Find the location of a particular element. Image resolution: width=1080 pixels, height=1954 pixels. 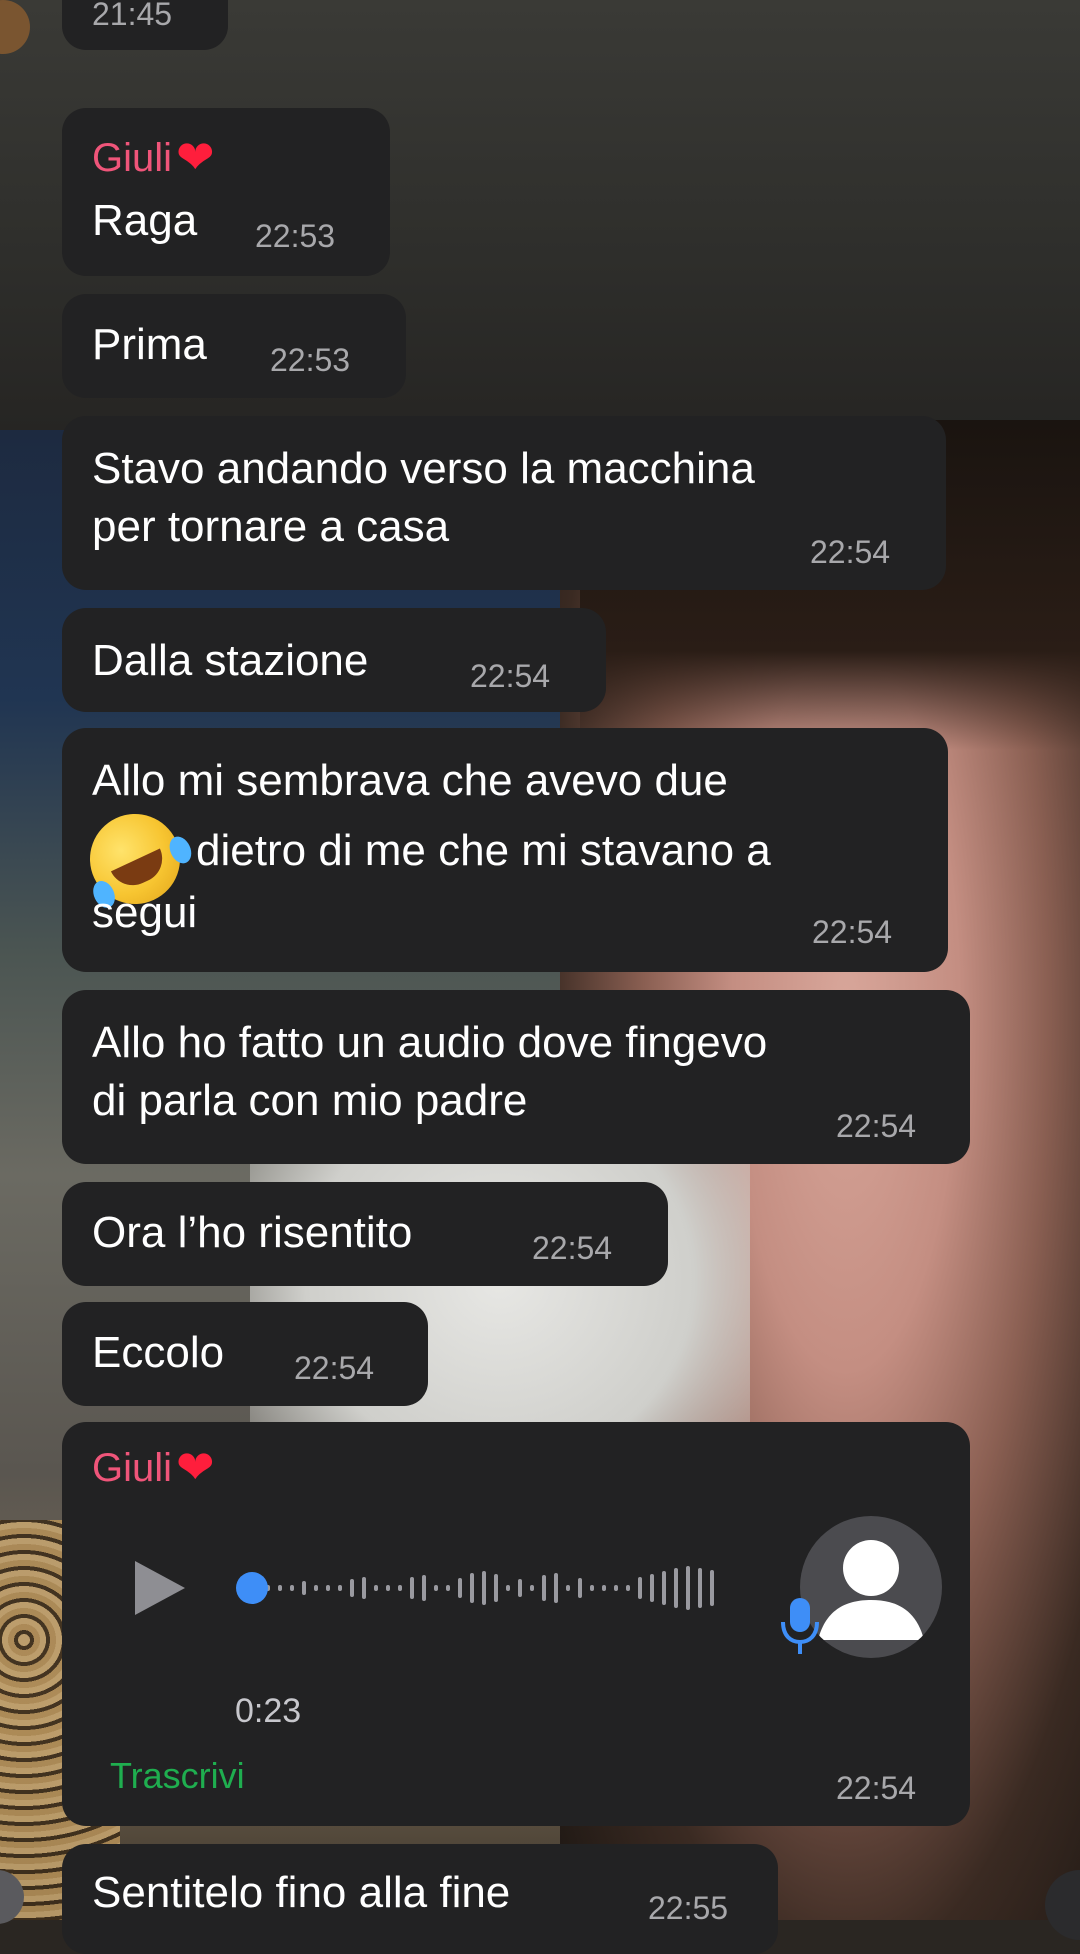

voice-duration: 0:23 is located at coordinates (268, 1711).